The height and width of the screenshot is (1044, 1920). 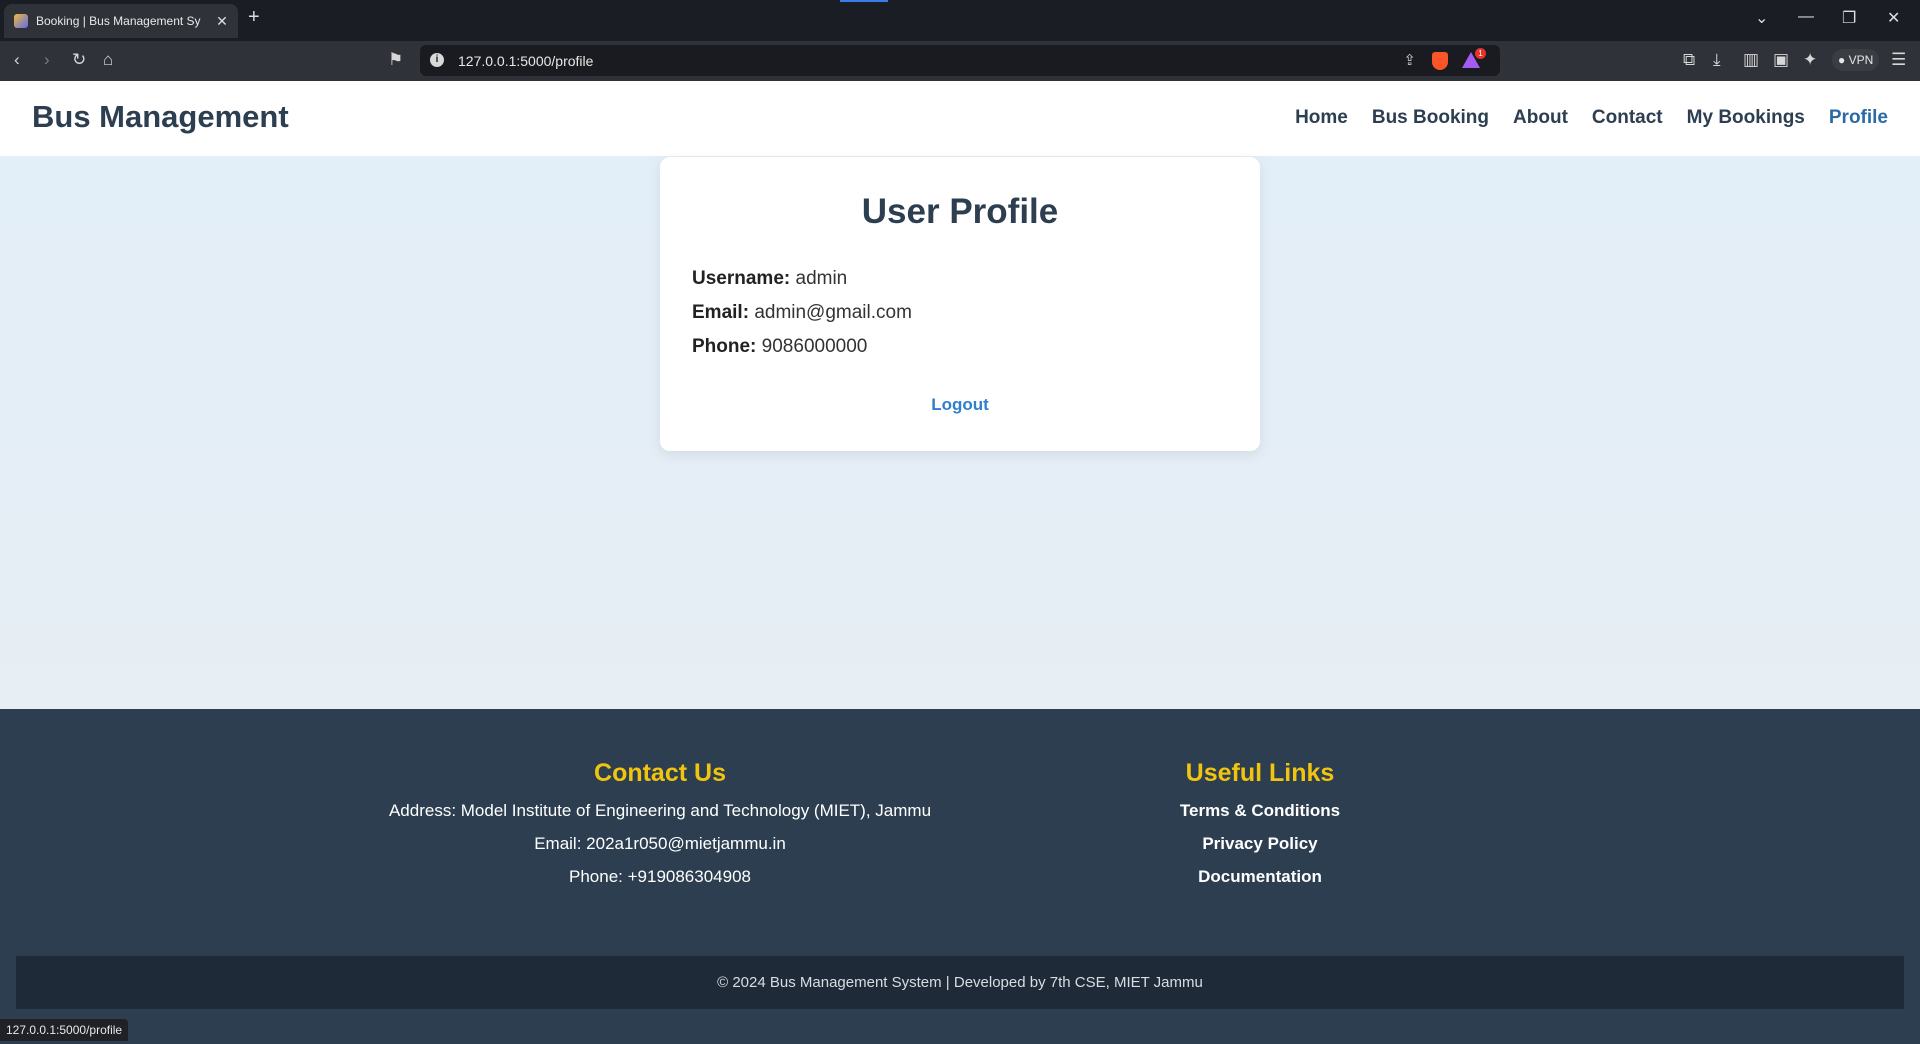 What do you see at coordinates (1260, 876) in the screenshot?
I see `footer-link-docs: Documentation` at bounding box center [1260, 876].